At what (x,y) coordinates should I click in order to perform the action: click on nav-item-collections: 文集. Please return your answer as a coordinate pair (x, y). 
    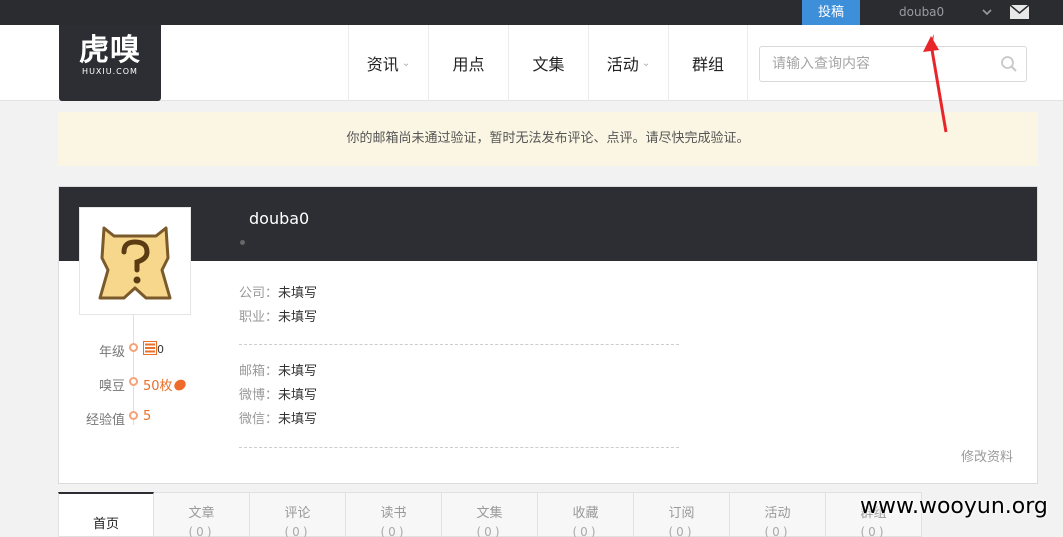
    Looking at the image, I should click on (548, 63).